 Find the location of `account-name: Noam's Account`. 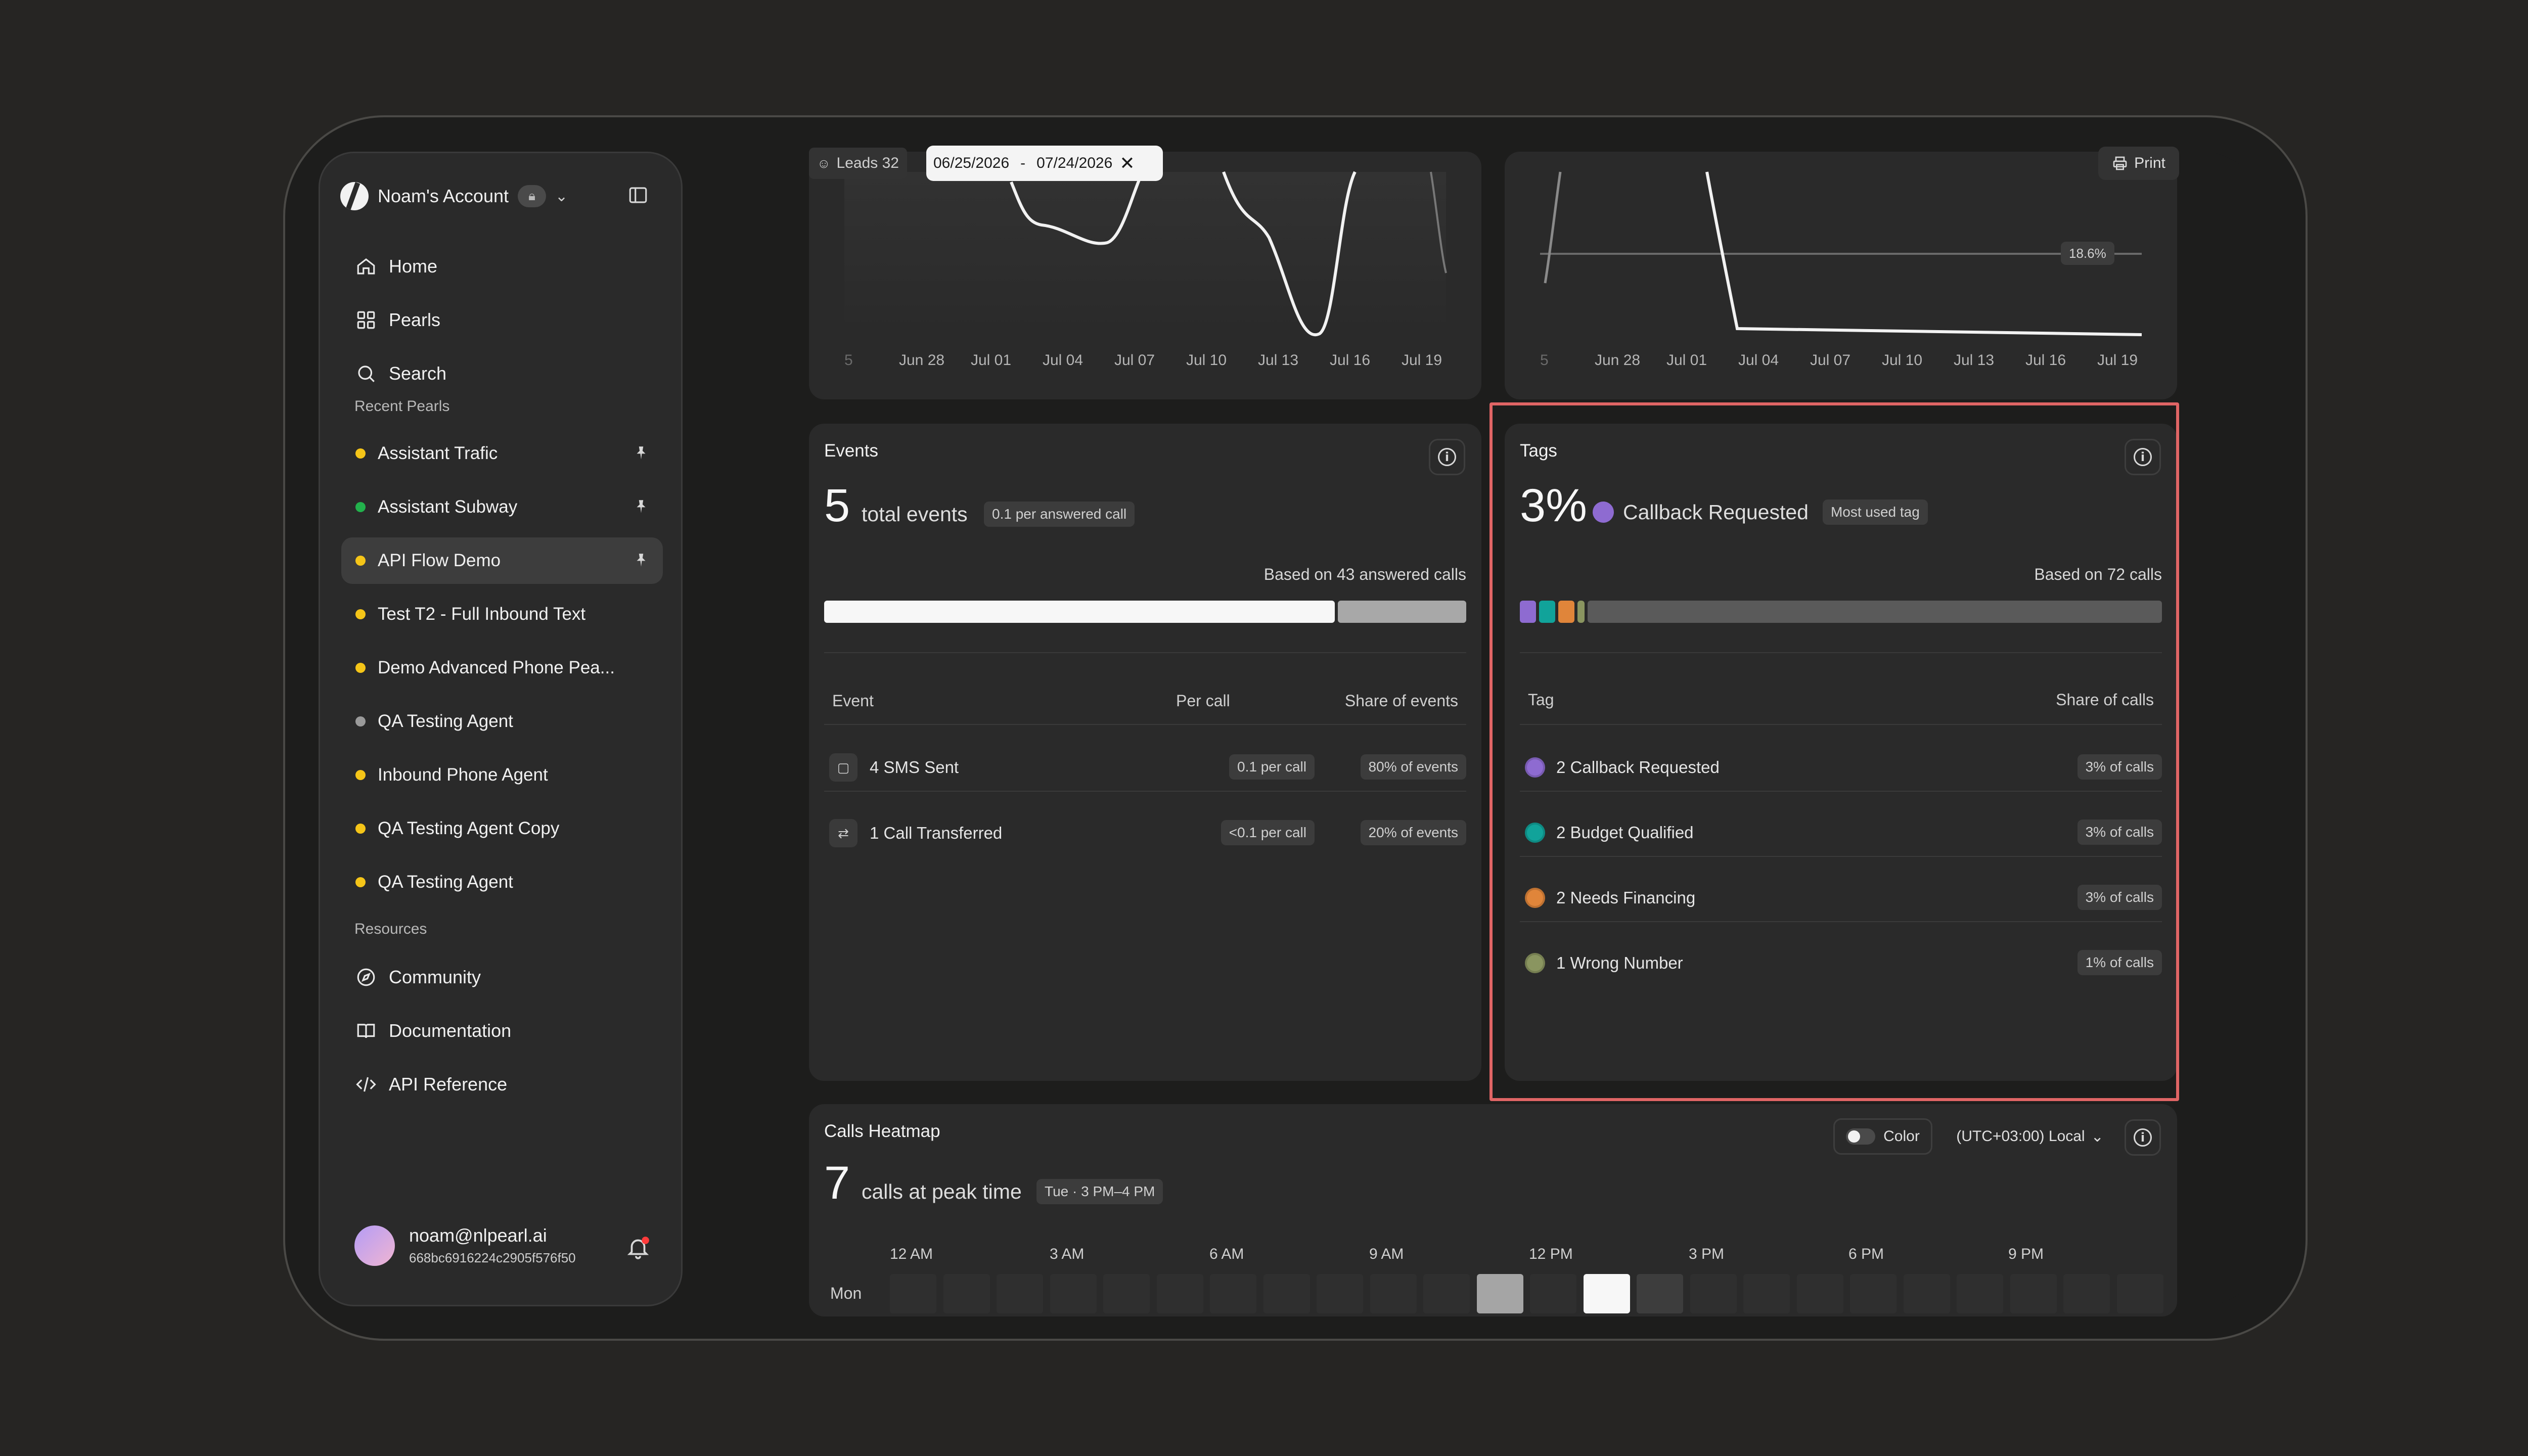

account-name: Noam's Account is located at coordinates (444, 196).